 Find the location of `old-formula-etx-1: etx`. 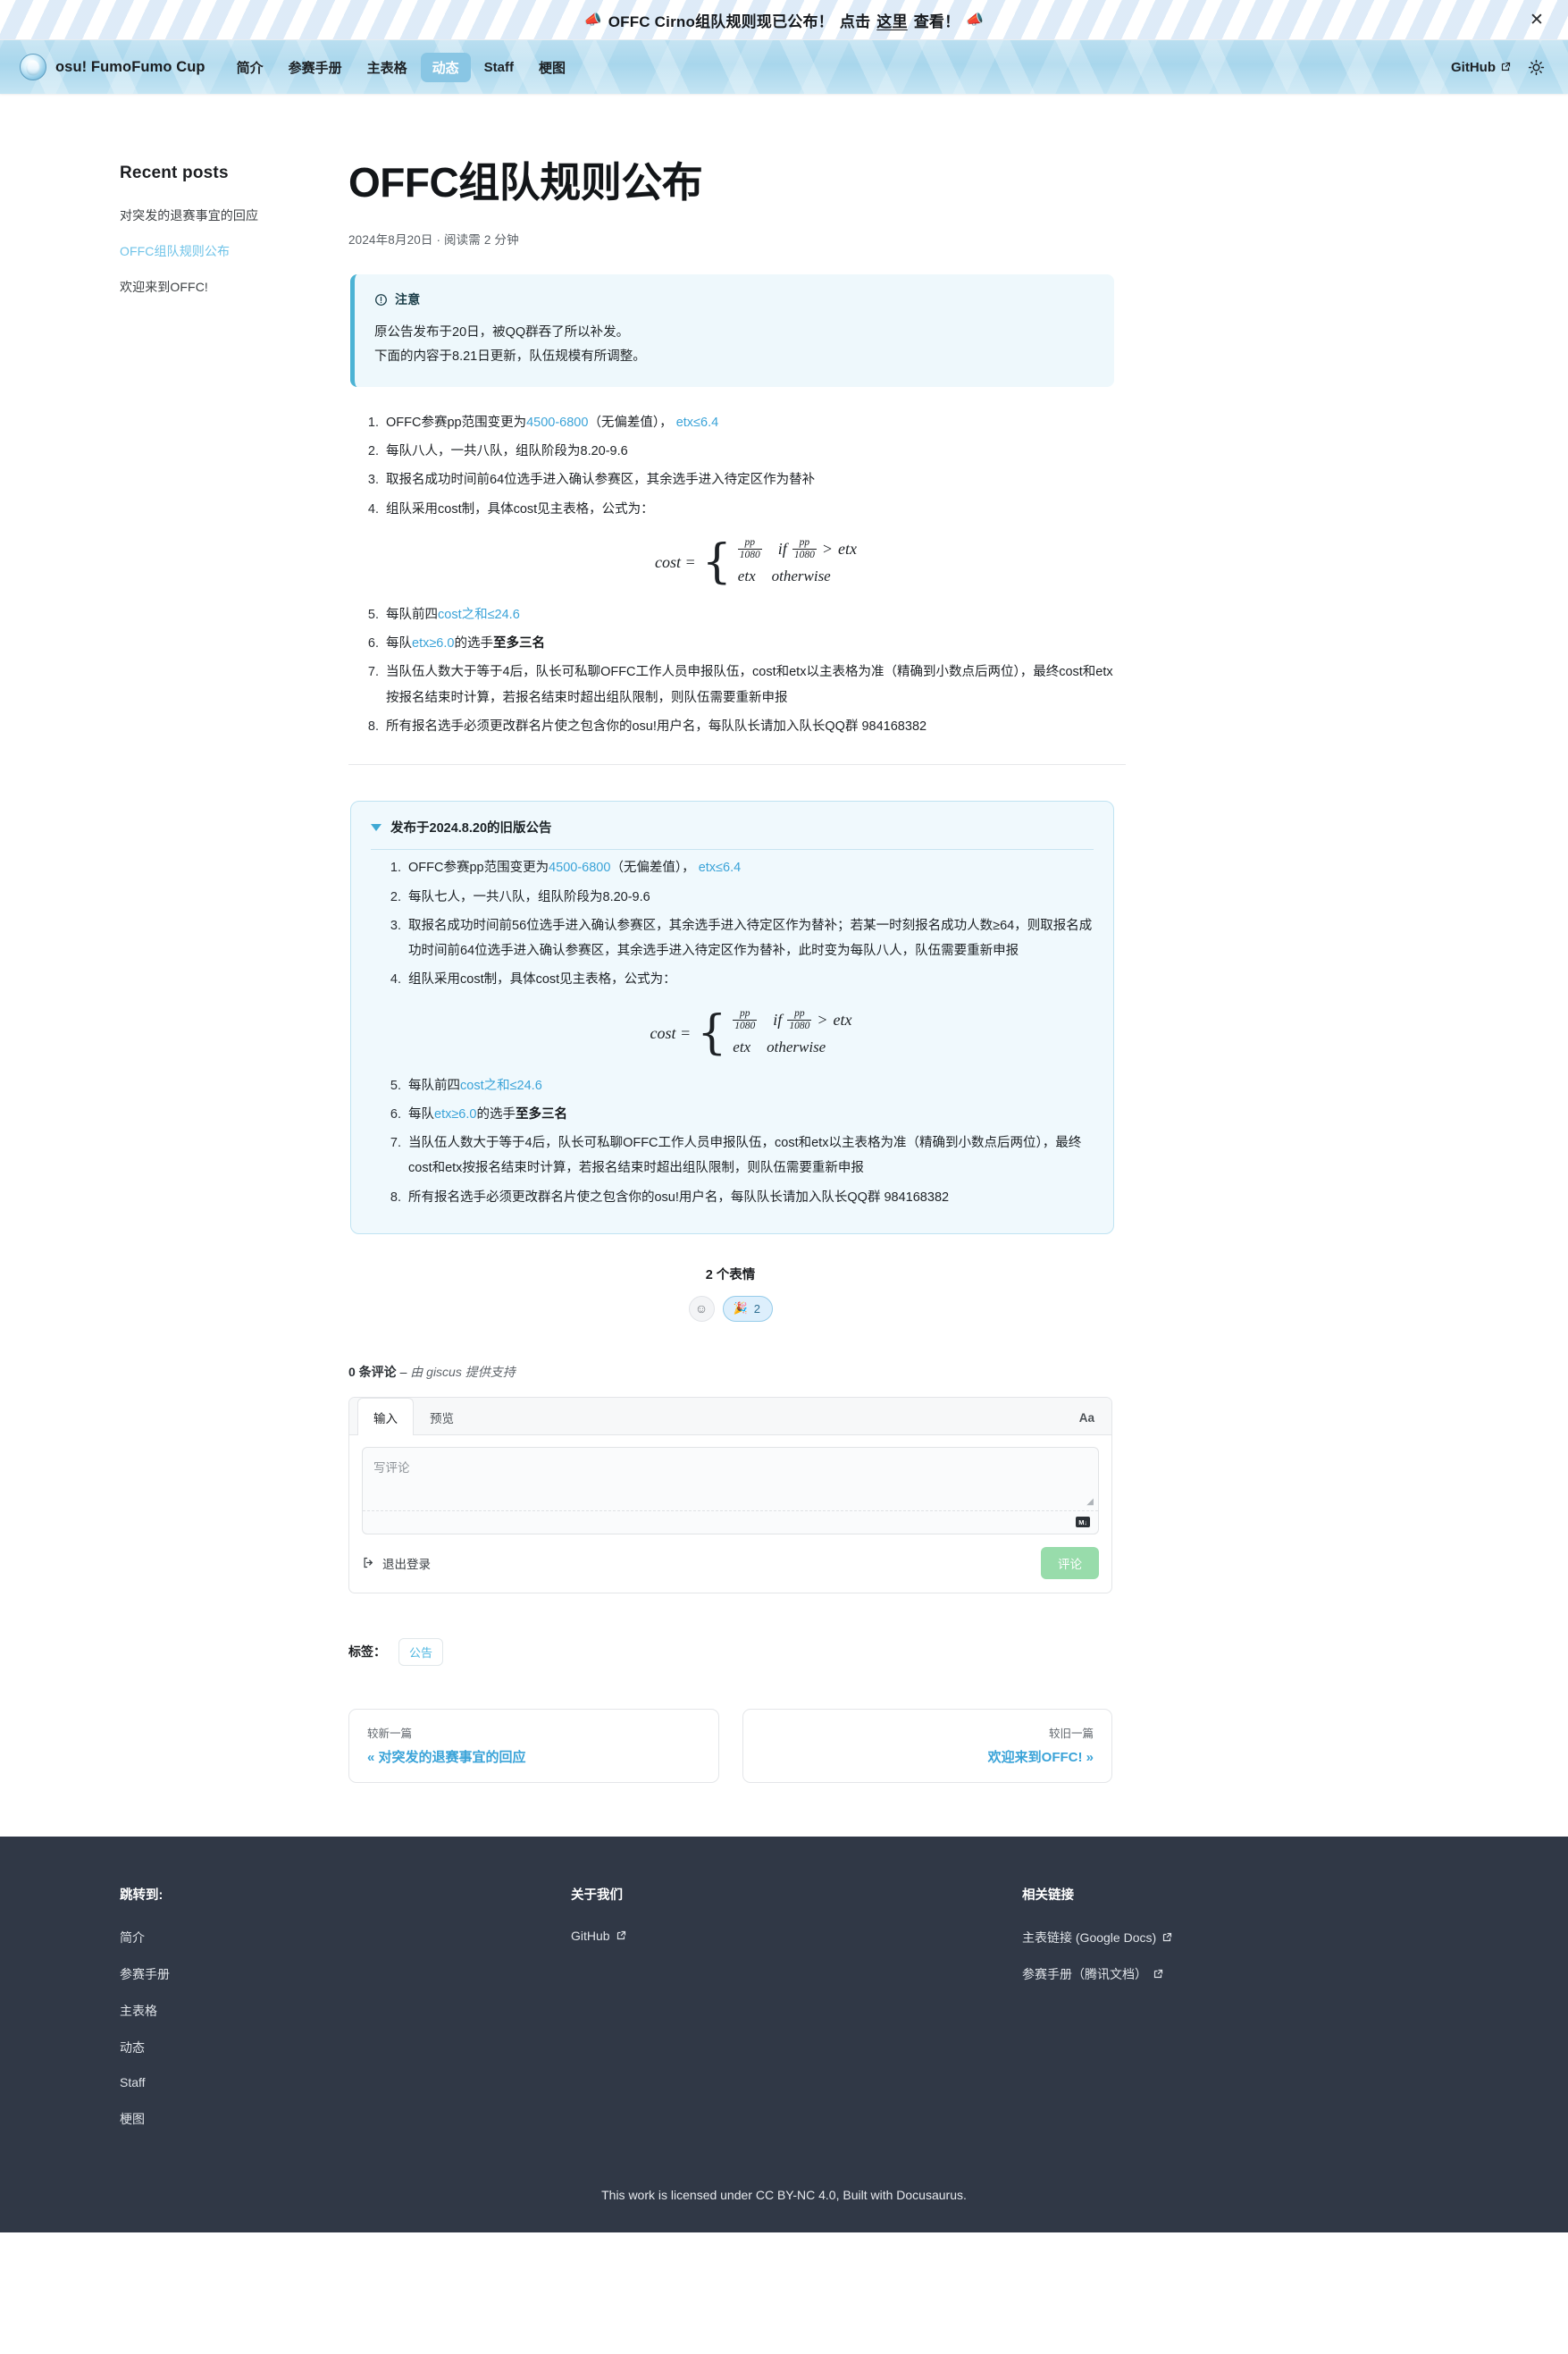

old-formula-etx-1: etx is located at coordinates (842, 1021).